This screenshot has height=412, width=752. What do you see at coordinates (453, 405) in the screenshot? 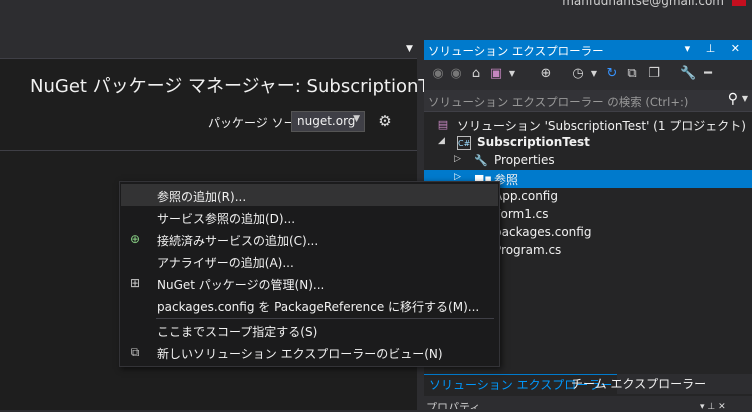
I see `properties-title: プロパティ` at bounding box center [453, 405].